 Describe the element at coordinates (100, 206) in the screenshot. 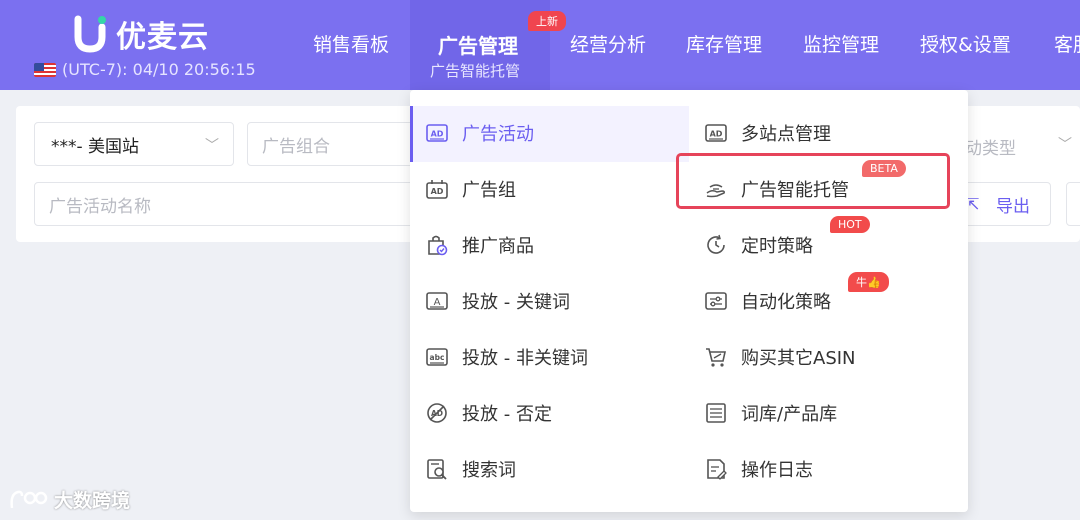

I see `campaign-name-placeholder: 广告活动名称` at that location.